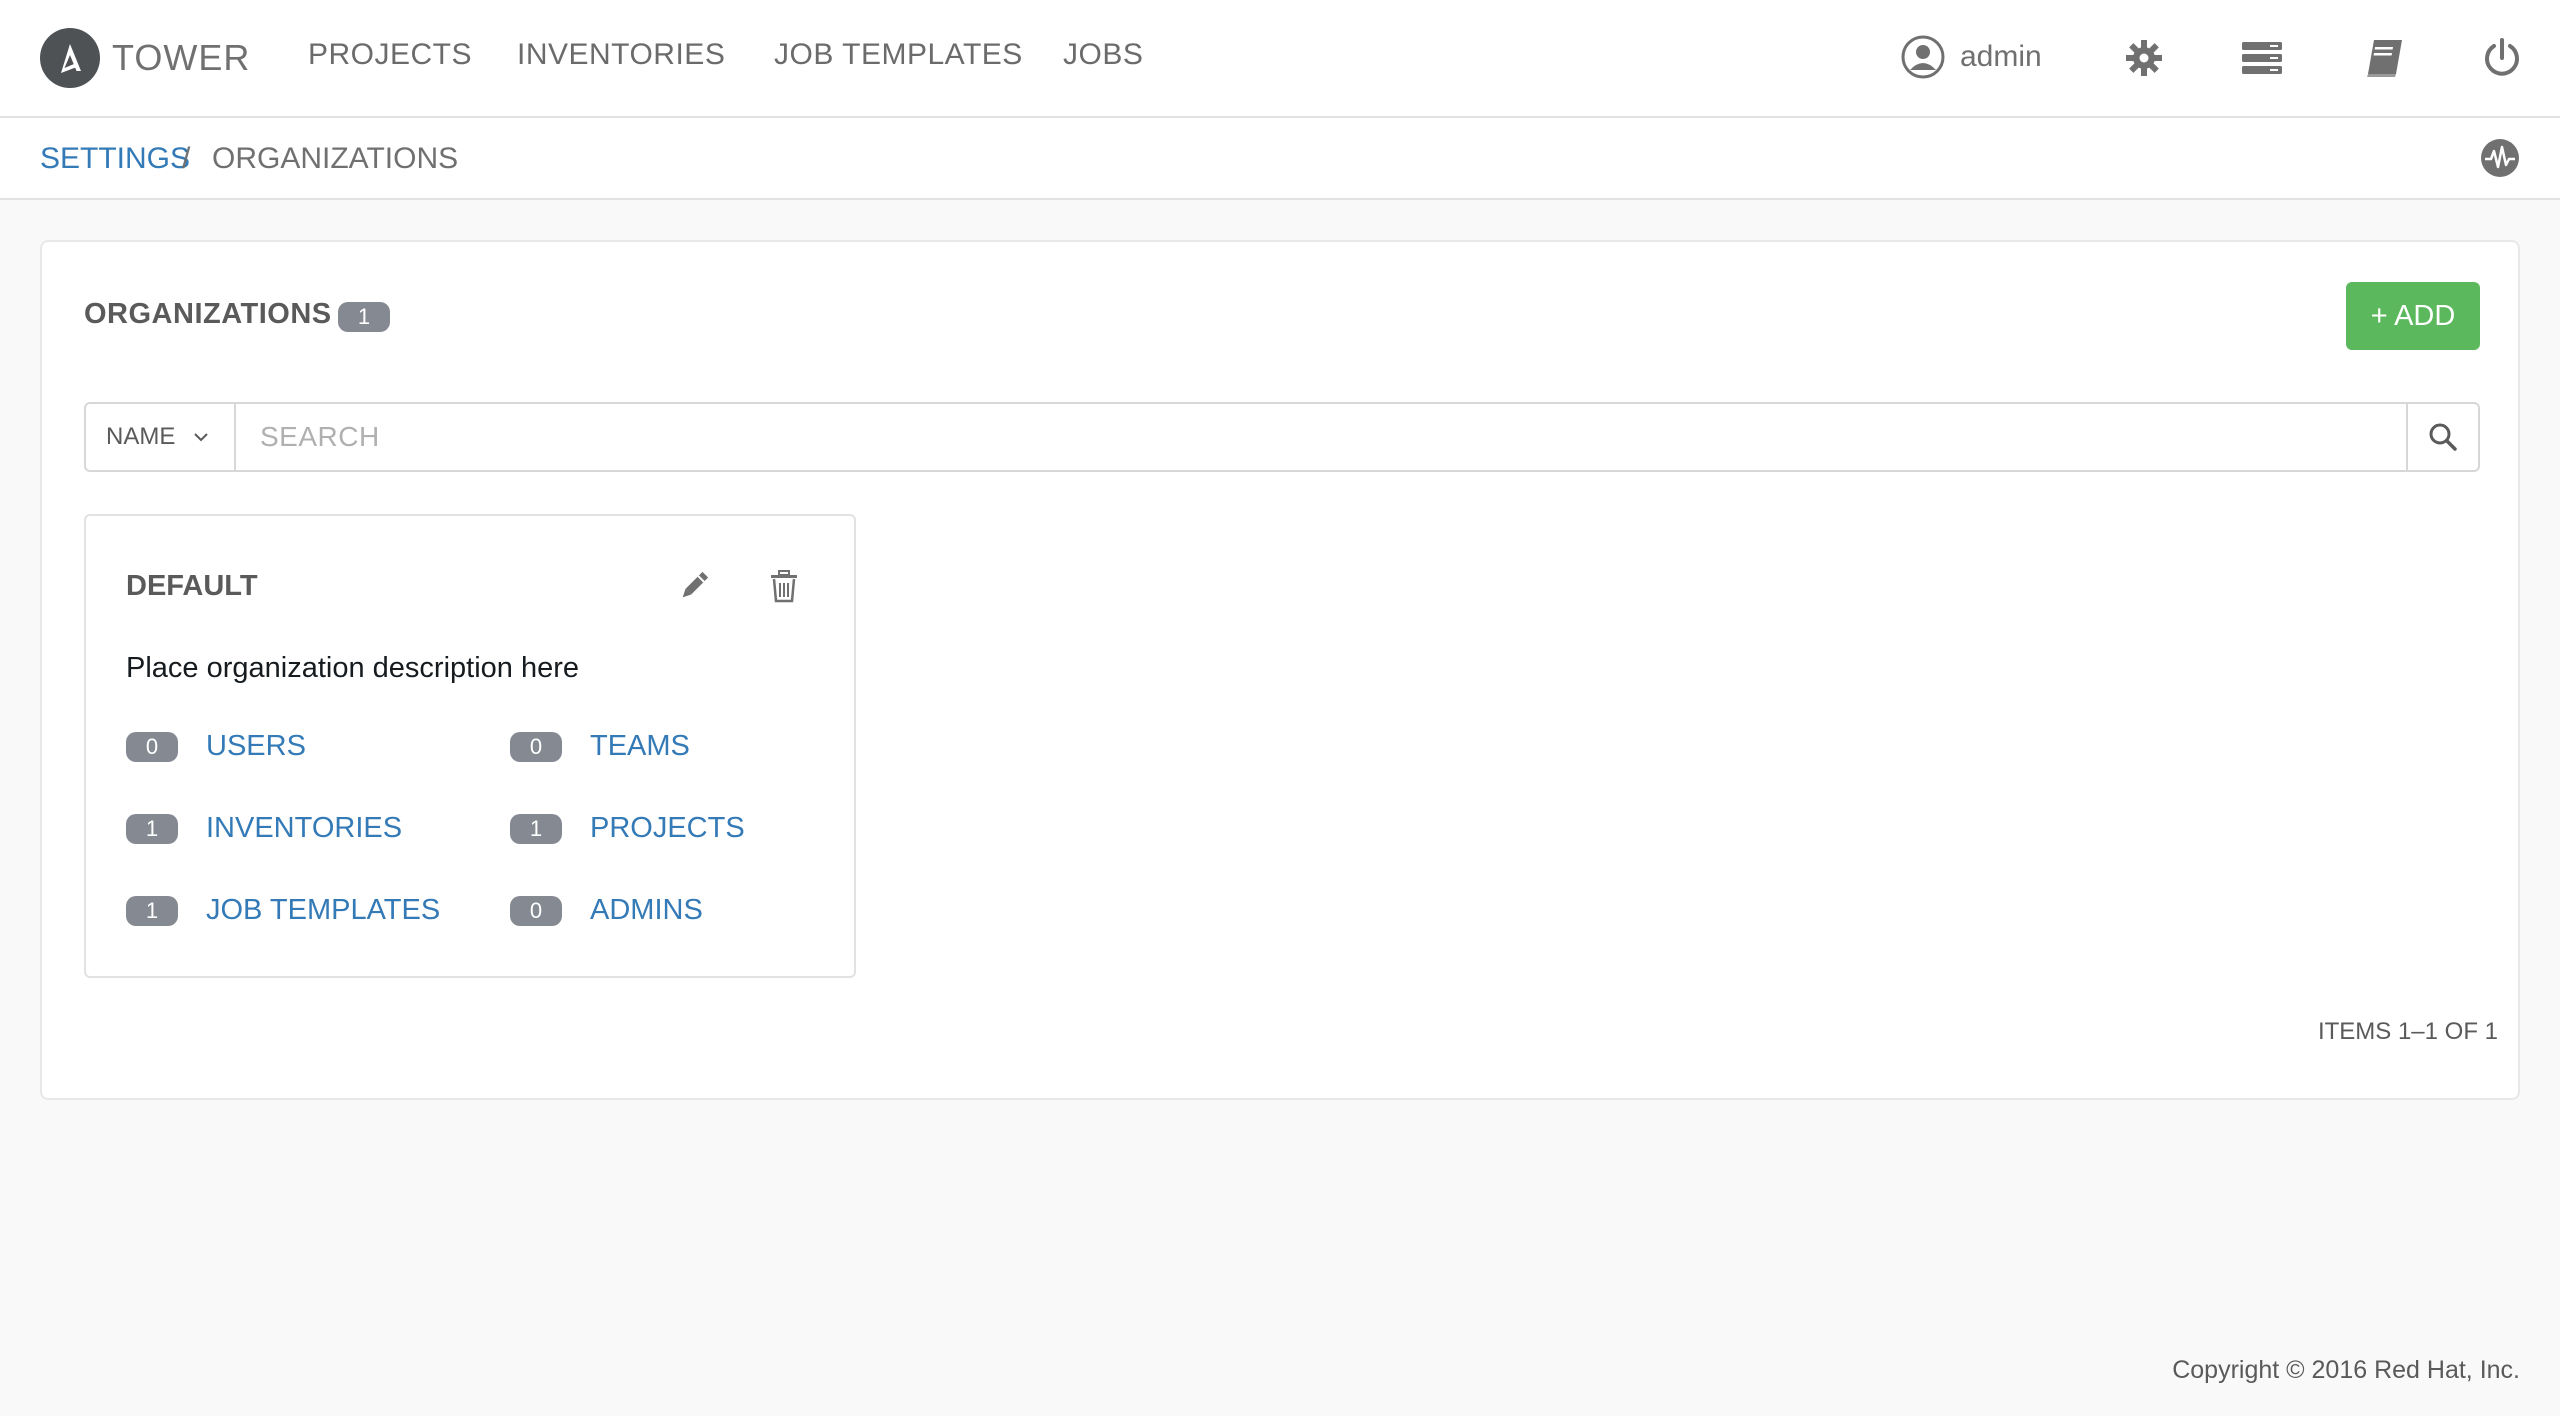 The height and width of the screenshot is (1416, 2560). Describe the element at coordinates (115, 159) in the screenshot. I see `breadcrumb-settings-link: SETTINGS` at that location.